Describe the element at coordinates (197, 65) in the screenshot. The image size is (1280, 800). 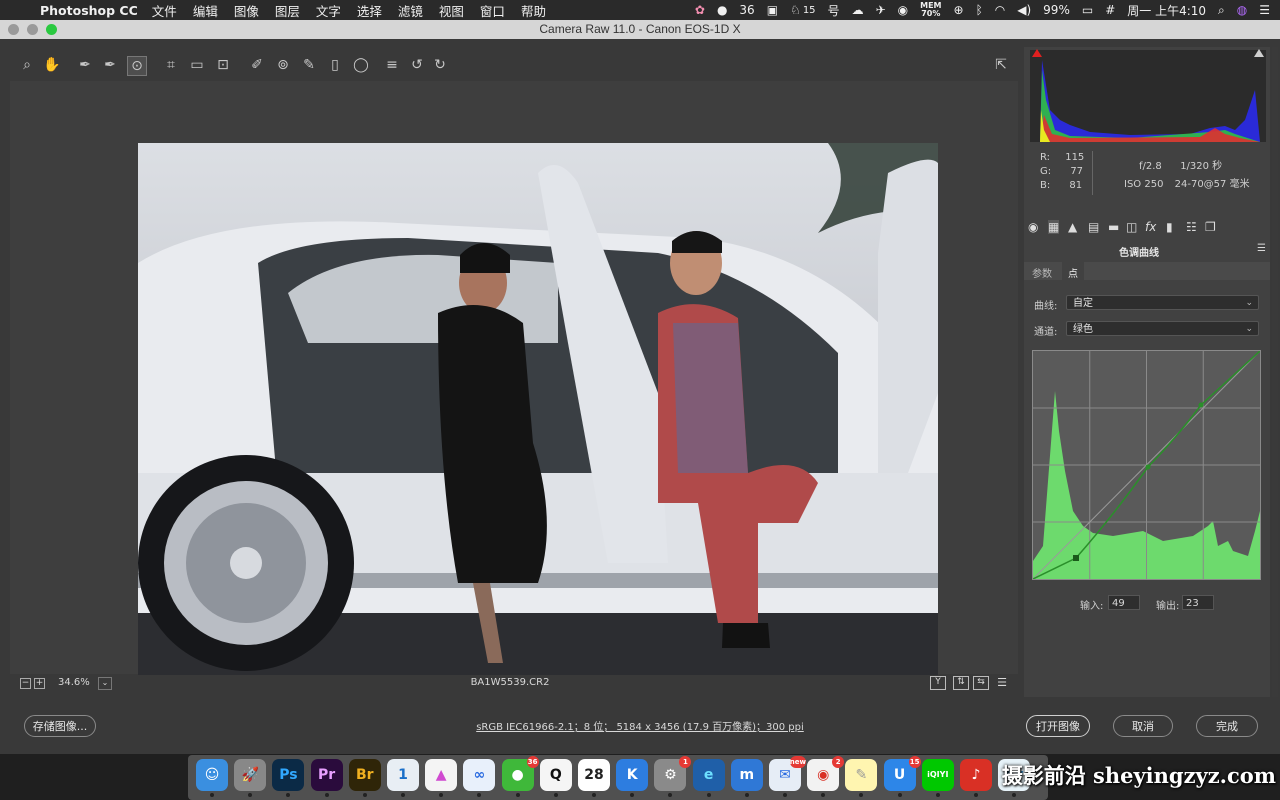
I see `straighten-icon: ▭` at that location.